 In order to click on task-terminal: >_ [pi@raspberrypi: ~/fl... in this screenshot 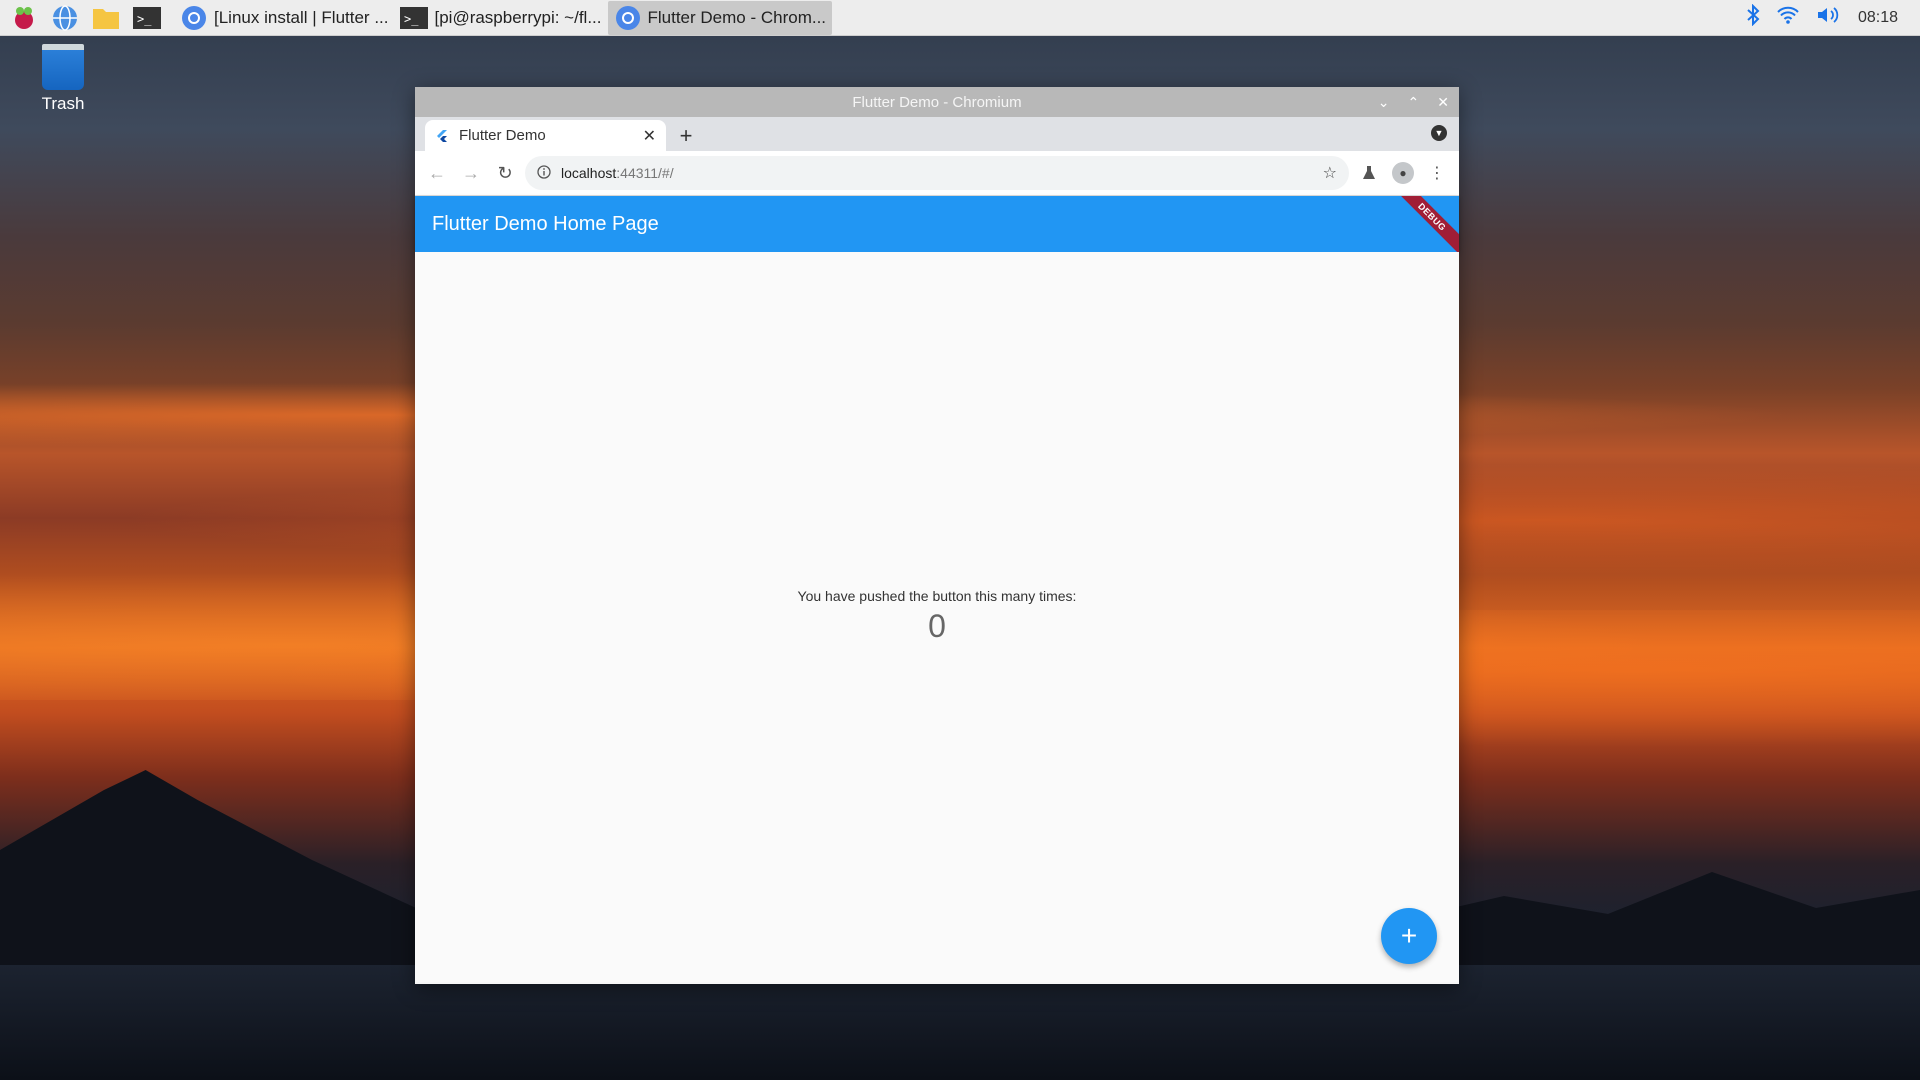, I will do `click(500, 18)`.